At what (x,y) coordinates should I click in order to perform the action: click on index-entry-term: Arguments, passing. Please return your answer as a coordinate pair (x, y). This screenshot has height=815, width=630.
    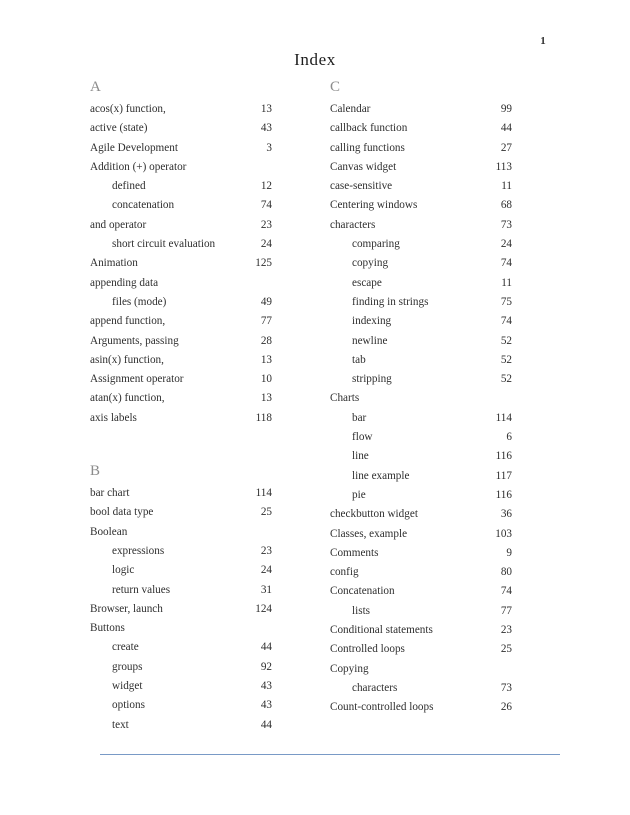
    Looking at the image, I should click on (134, 340).